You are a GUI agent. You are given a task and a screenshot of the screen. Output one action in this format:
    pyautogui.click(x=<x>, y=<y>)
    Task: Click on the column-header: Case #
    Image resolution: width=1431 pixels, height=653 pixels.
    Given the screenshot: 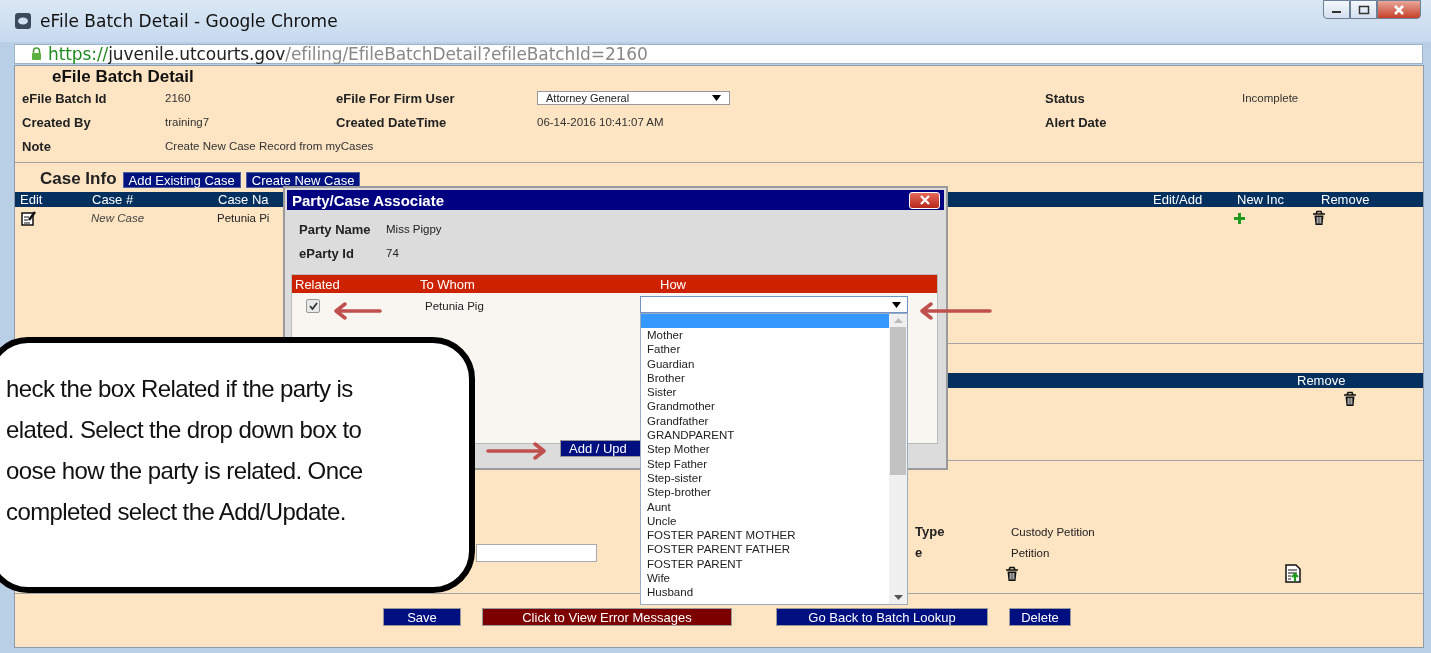 What is the action you would take?
    pyautogui.click(x=113, y=199)
    